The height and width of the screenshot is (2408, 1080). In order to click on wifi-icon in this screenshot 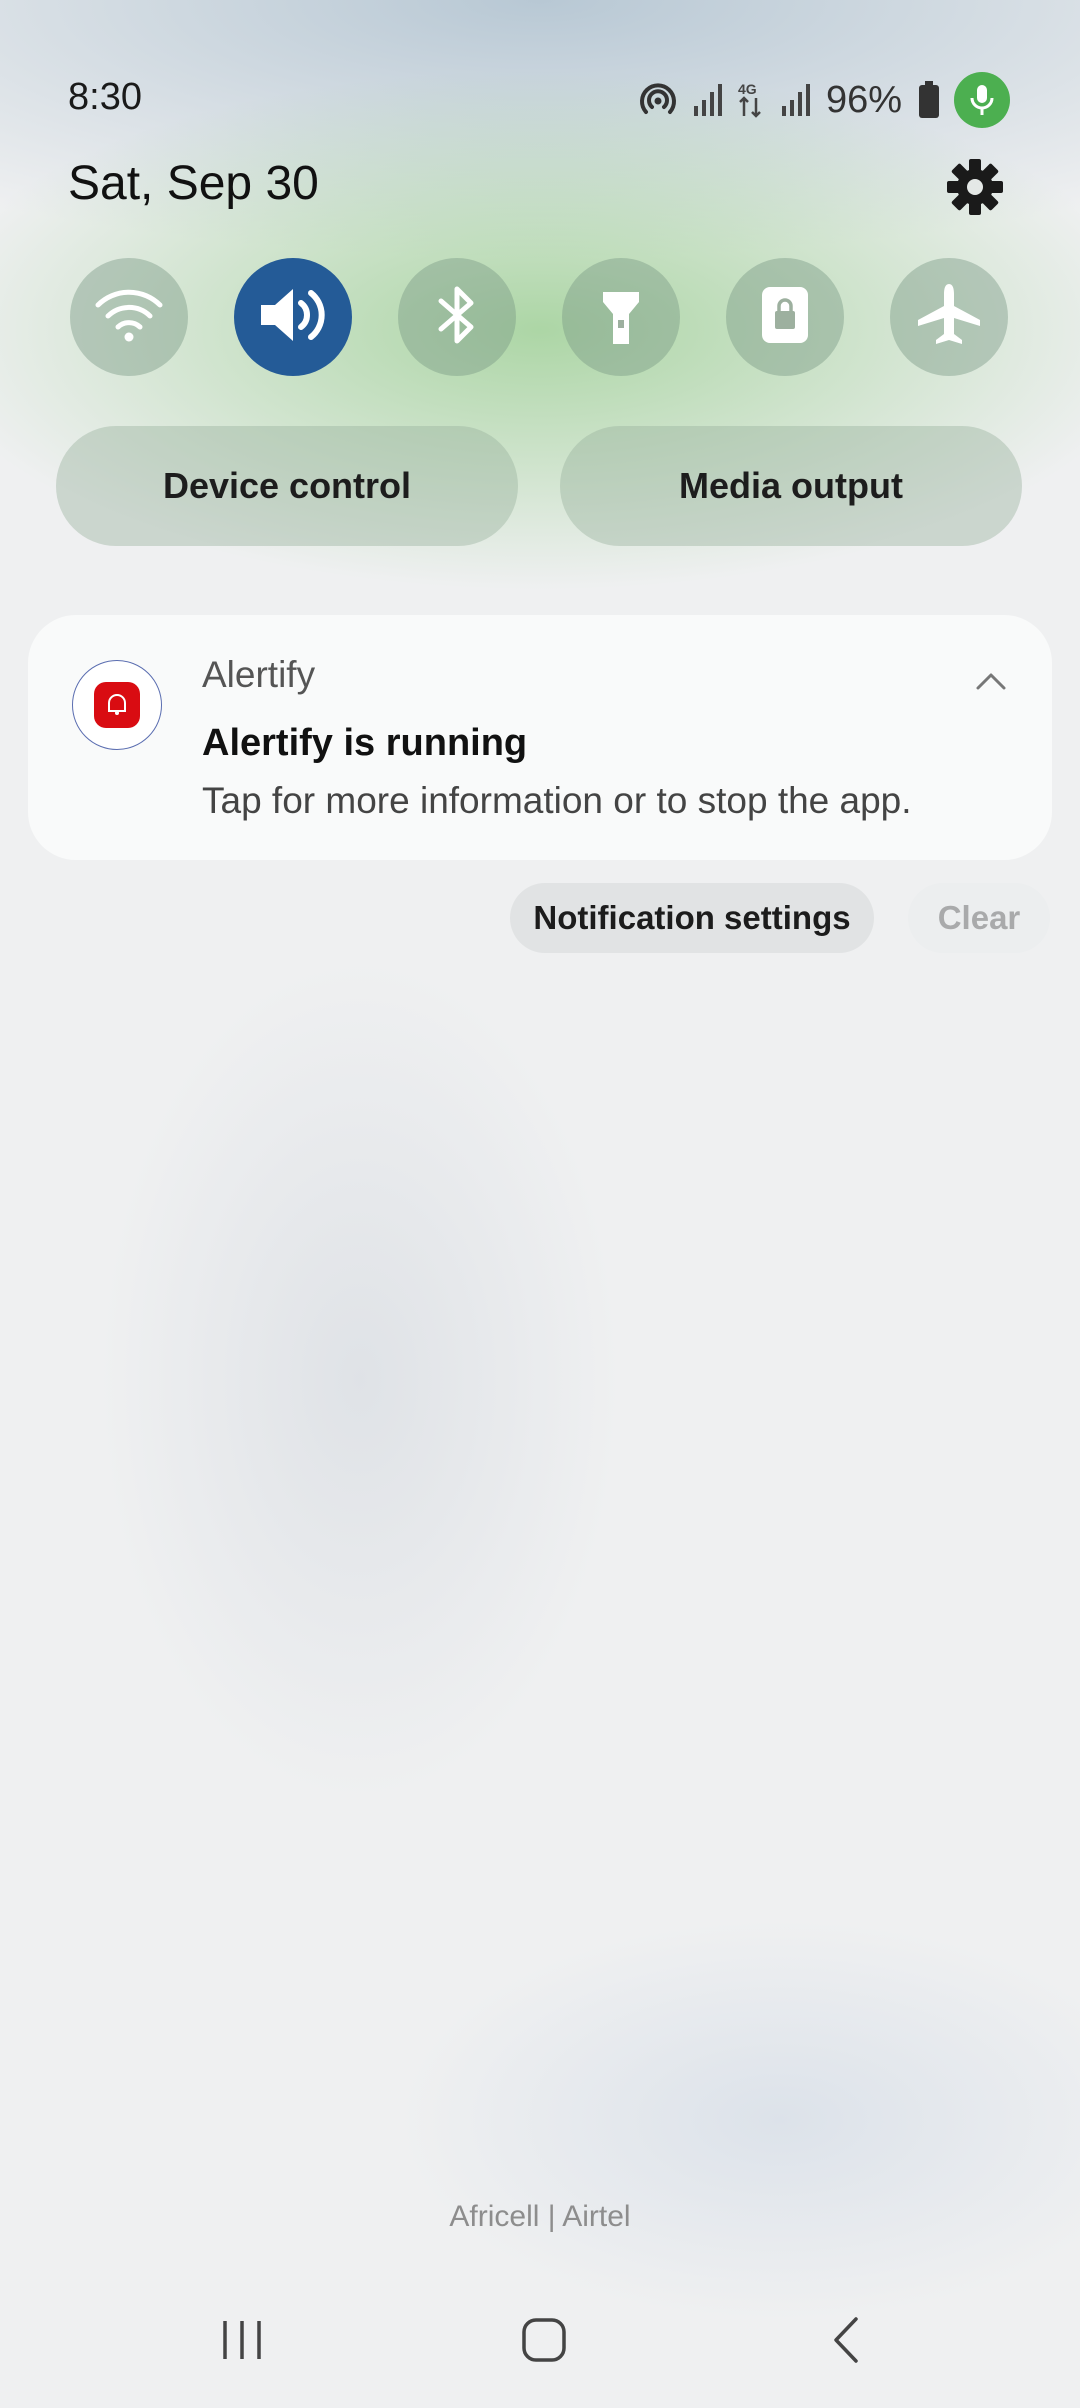, I will do `click(129, 317)`.